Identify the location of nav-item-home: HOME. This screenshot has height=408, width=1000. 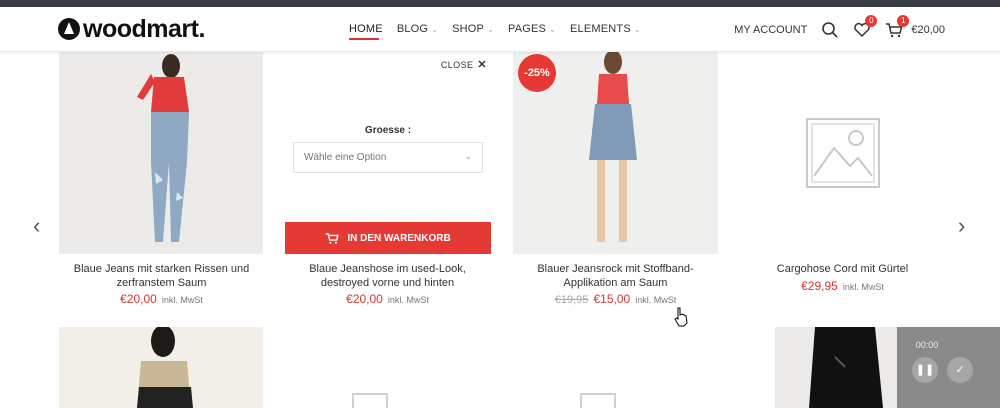
(366, 31).